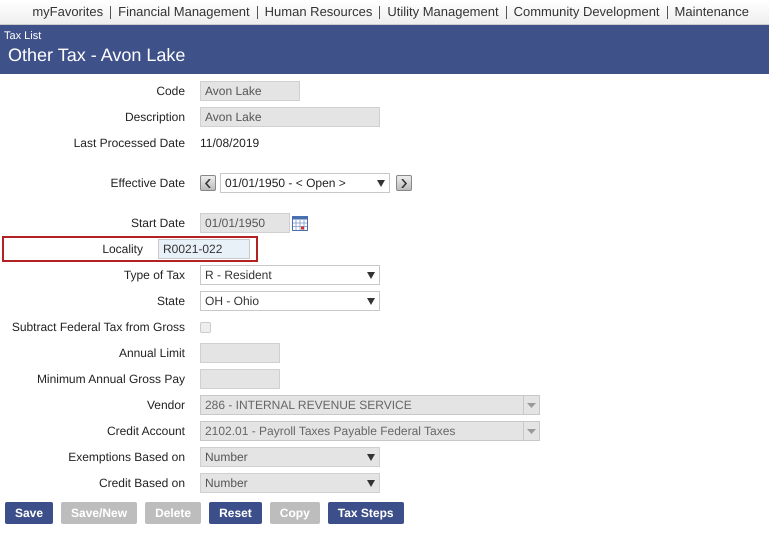  Describe the element at coordinates (151, 353) in the screenshot. I see `field-label: Annual Limit` at that location.